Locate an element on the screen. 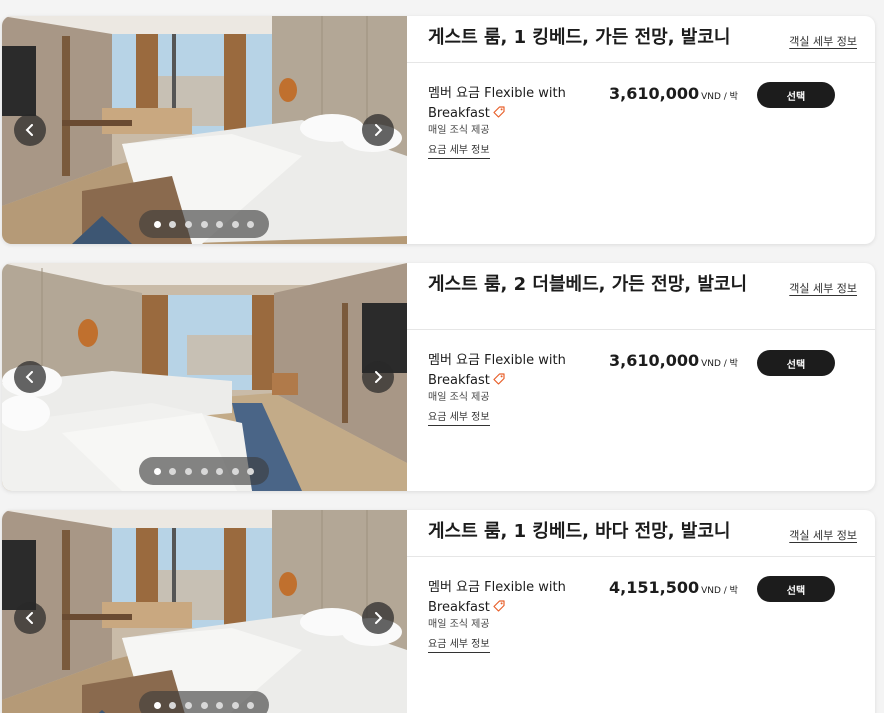 This screenshot has width=884, height=713. room-title: 게스트 룸, 2 더블베드, 가든 전망, 발코니 is located at coordinates (588, 284).